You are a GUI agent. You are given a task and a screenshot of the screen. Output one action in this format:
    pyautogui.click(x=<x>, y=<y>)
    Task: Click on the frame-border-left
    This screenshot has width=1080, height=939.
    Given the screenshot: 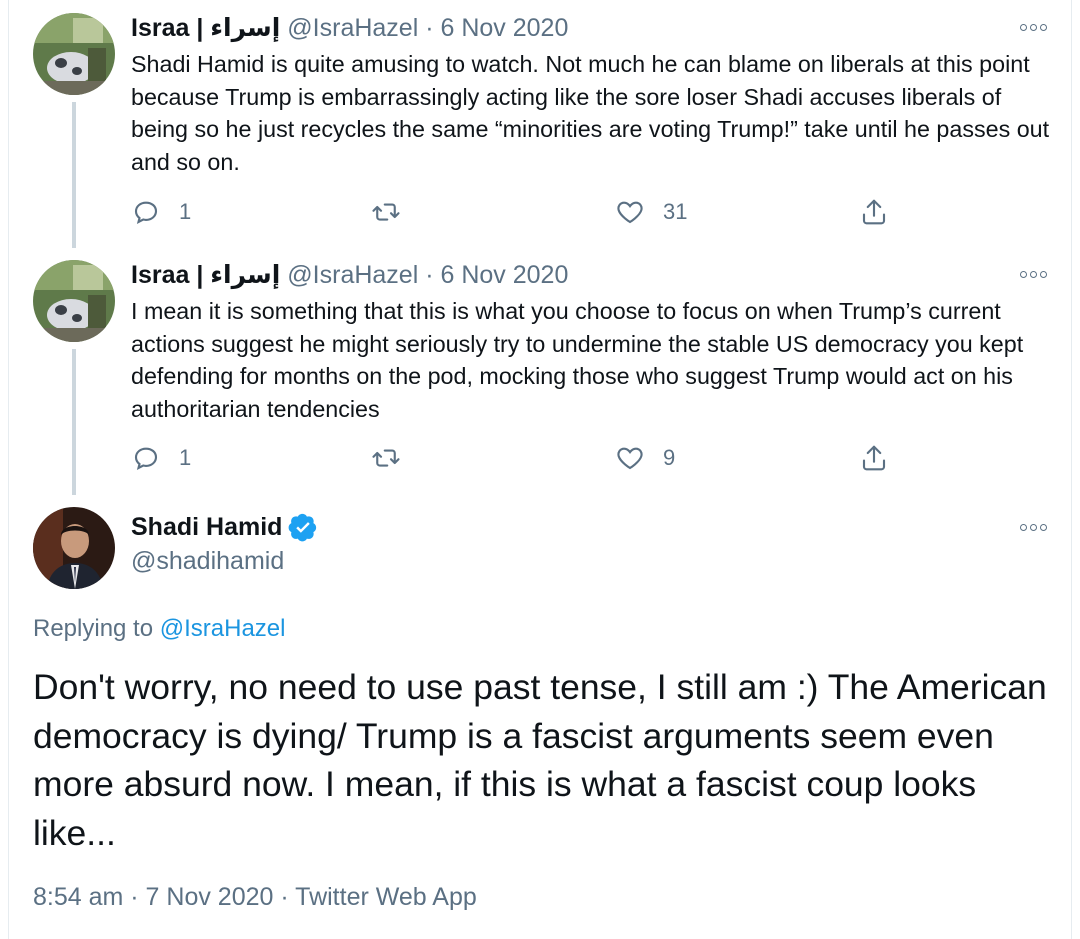 What is the action you would take?
    pyautogui.click(x=8, y=469)
    